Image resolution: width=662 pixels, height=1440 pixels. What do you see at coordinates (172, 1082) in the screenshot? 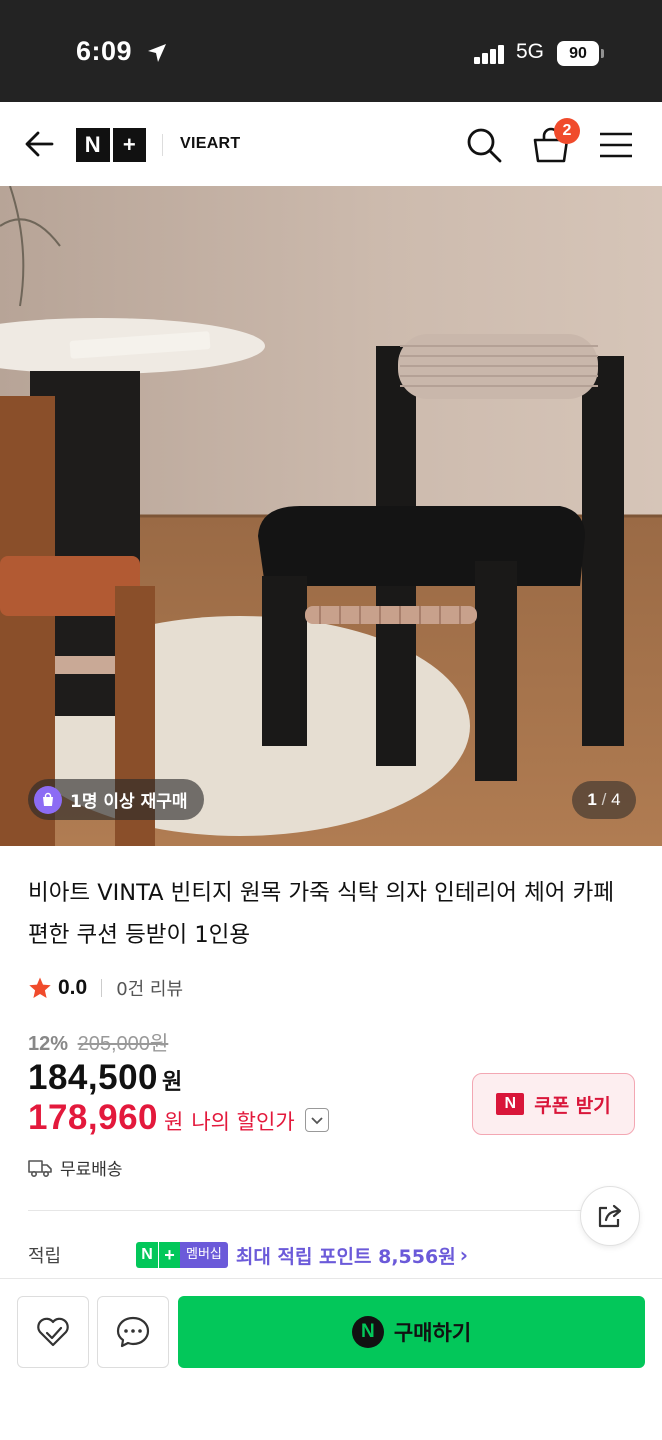
I see `price-unit: 원` at bounding box center [172, 1082].